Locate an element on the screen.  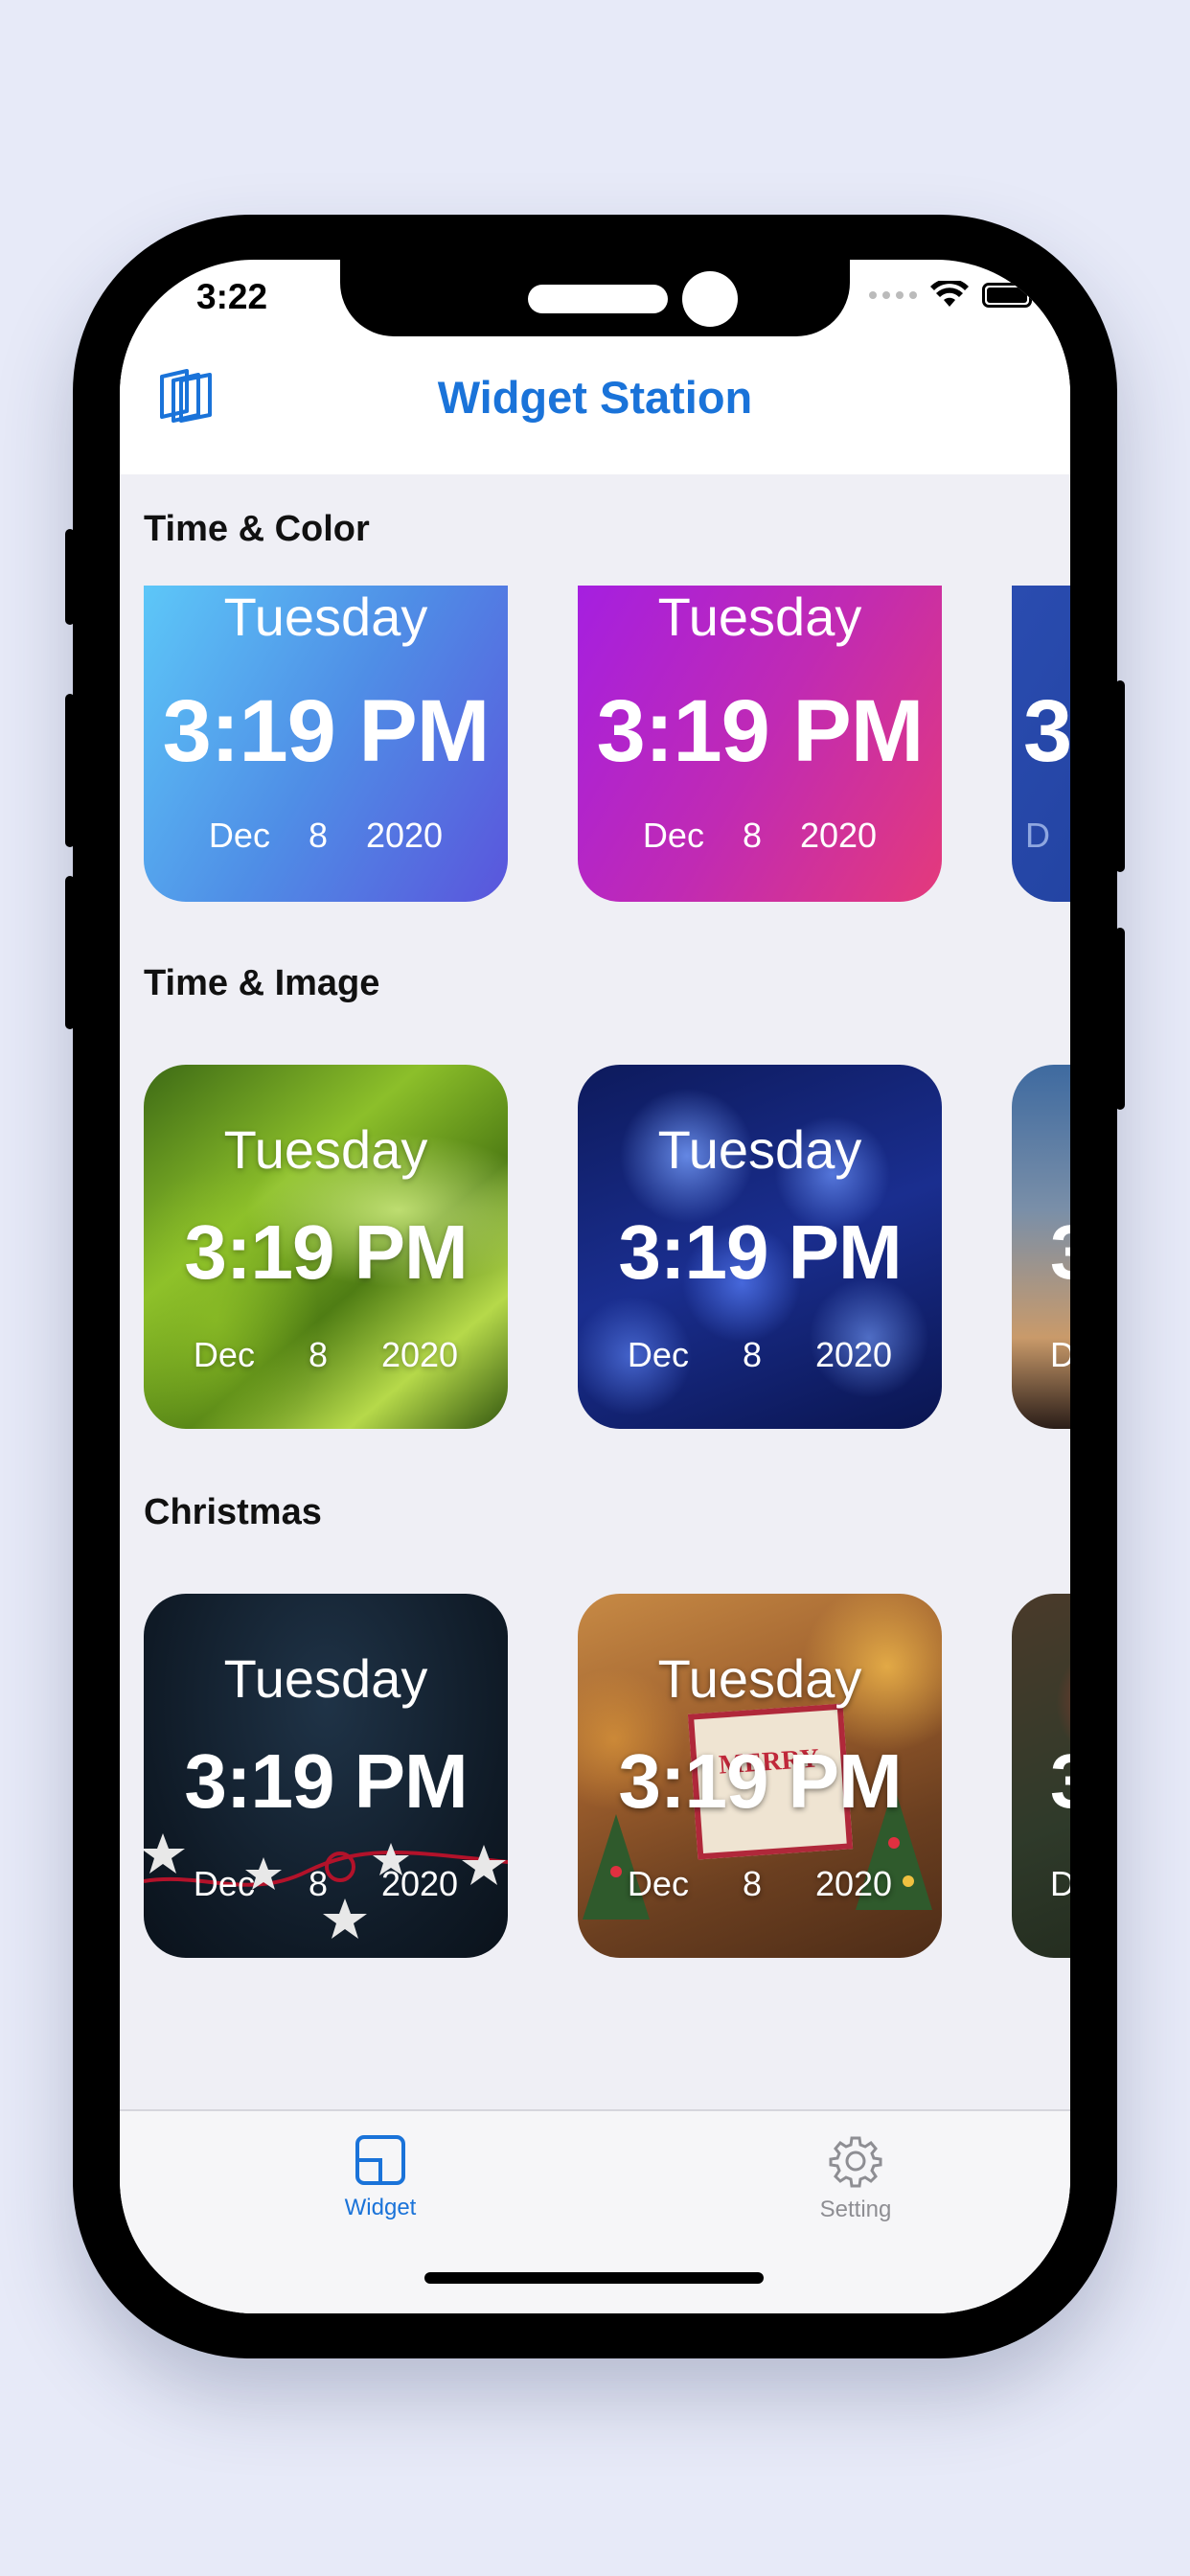
battery-icon is located at coordinates (1010, 295).